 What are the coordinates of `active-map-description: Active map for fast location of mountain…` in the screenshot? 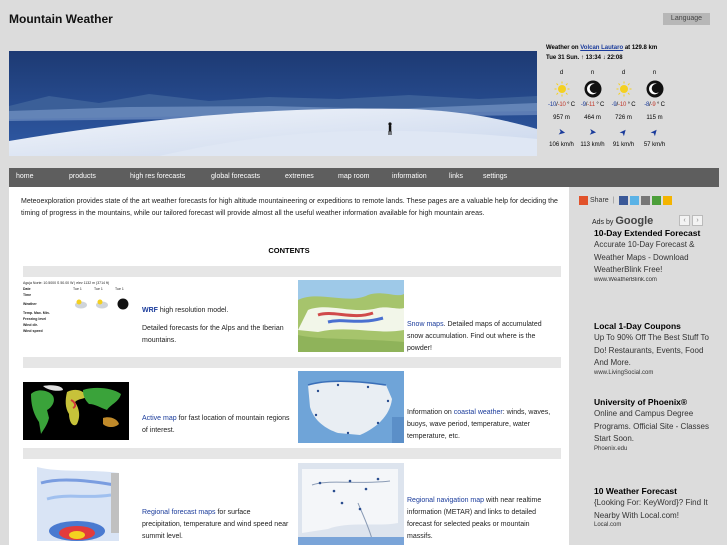 It's located at (216, 424).